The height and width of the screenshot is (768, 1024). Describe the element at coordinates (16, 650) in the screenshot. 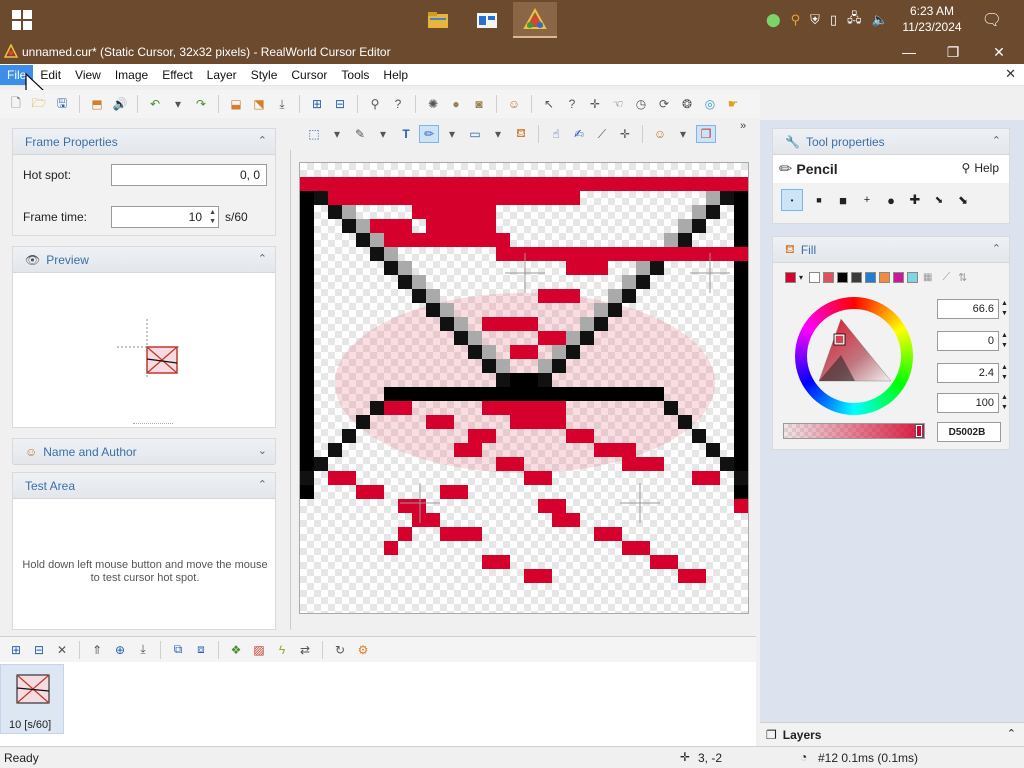

I see `add-frame-icon: ⊞` at that location.